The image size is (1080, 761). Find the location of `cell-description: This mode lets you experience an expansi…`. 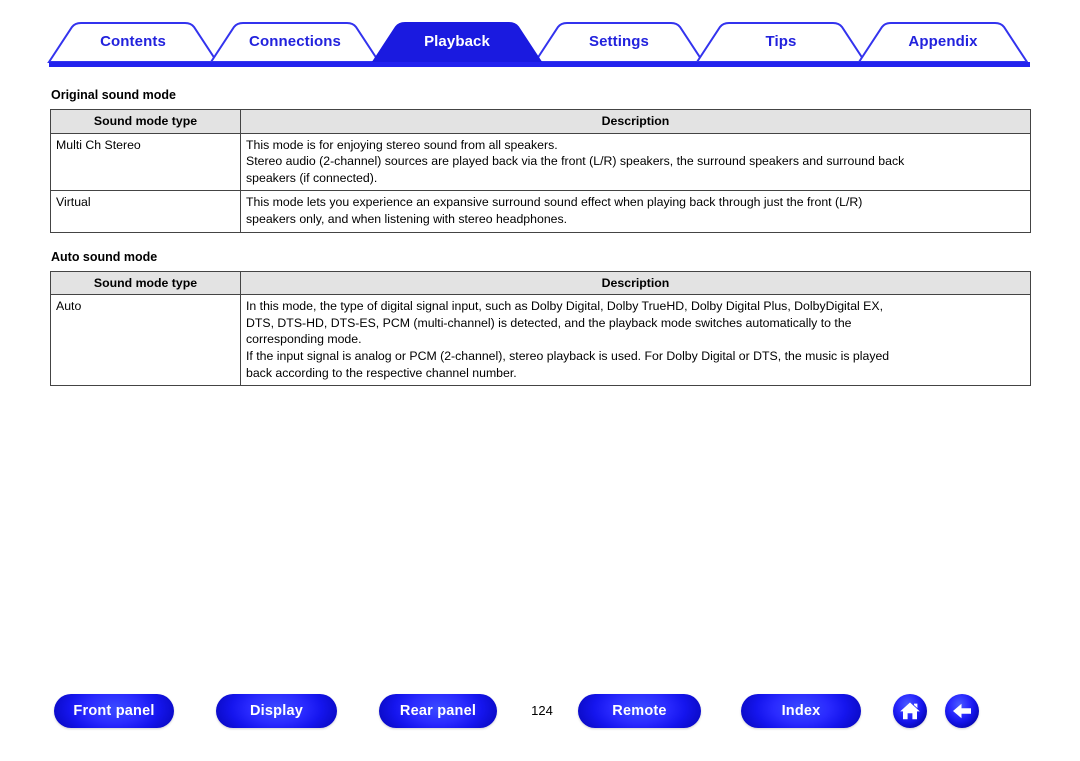

cell-description: This mode lets you experience an expansi… is located at coordinates (635, 211).